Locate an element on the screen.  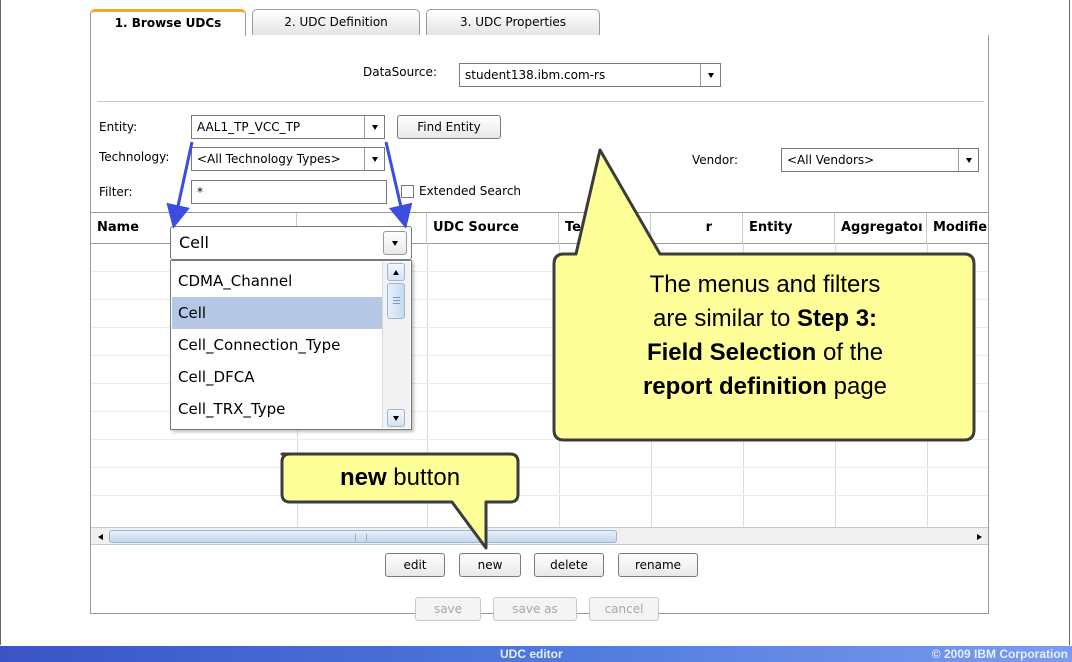
callout-line: are similar to Step 3: is located at coordinates (765, 319).